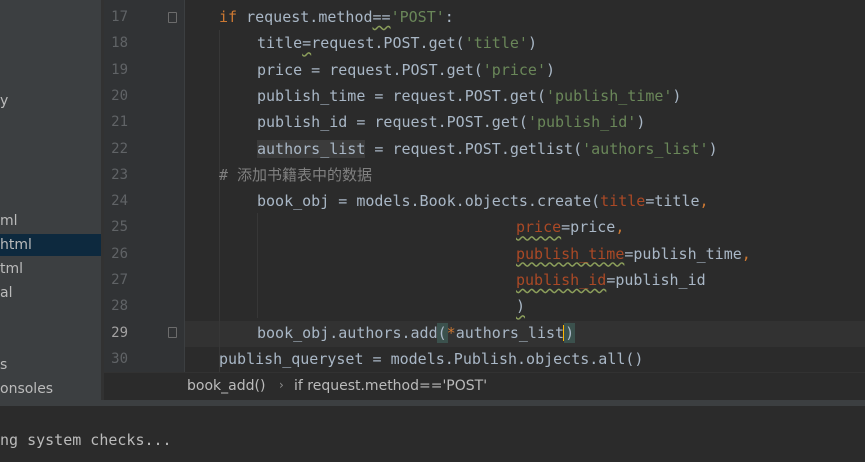 This screenshot has width=865, height=462. I want to click on line-number: 27, so click(119, 280).